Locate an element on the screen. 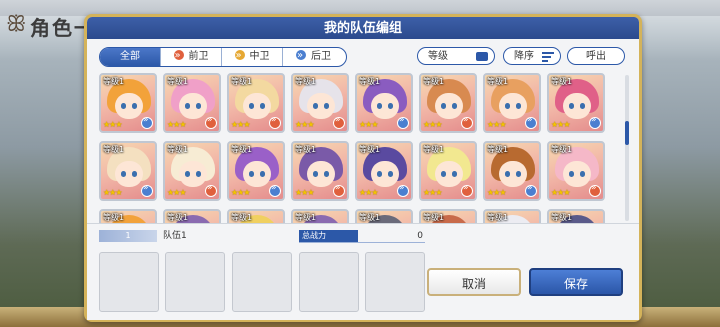  dialog-title: 我的队伍编组 is located at coordinates (362, 28).